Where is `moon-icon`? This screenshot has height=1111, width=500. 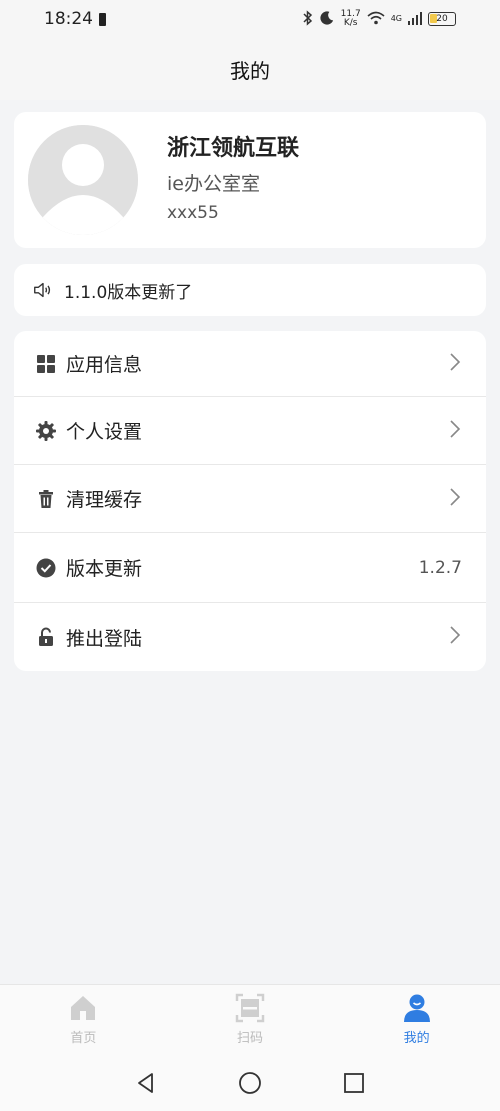 moon-icon is located at coordinates (327, 19).